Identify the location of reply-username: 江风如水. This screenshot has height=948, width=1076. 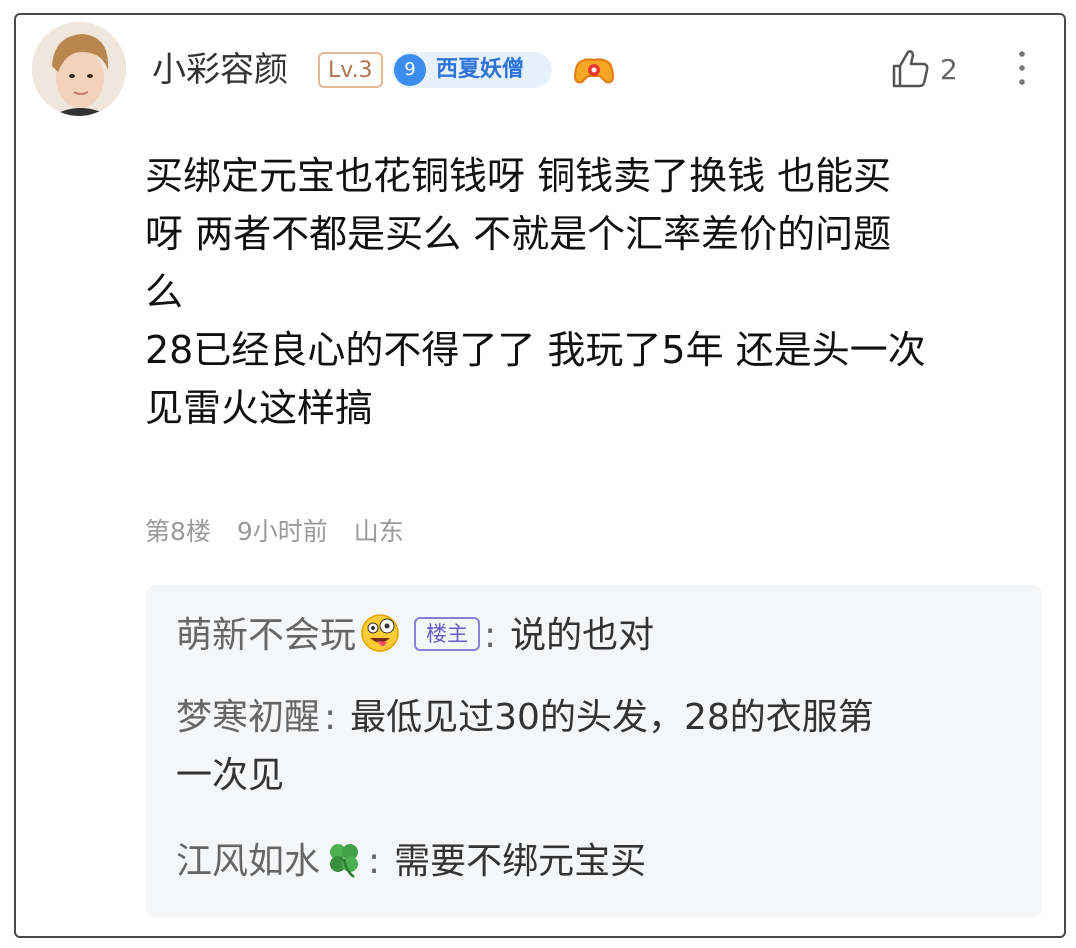
(248, 861).